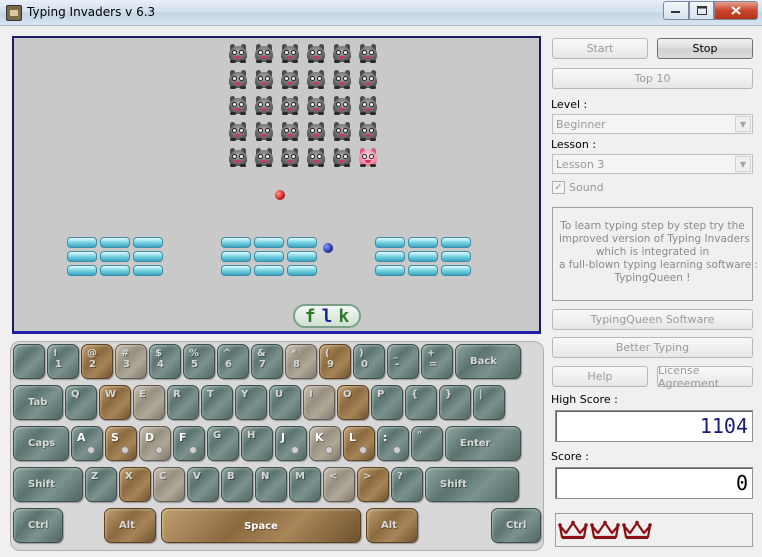 The height and width of the screenshot is (557, 762). I want to click on key-d: D, so click(155, 443).